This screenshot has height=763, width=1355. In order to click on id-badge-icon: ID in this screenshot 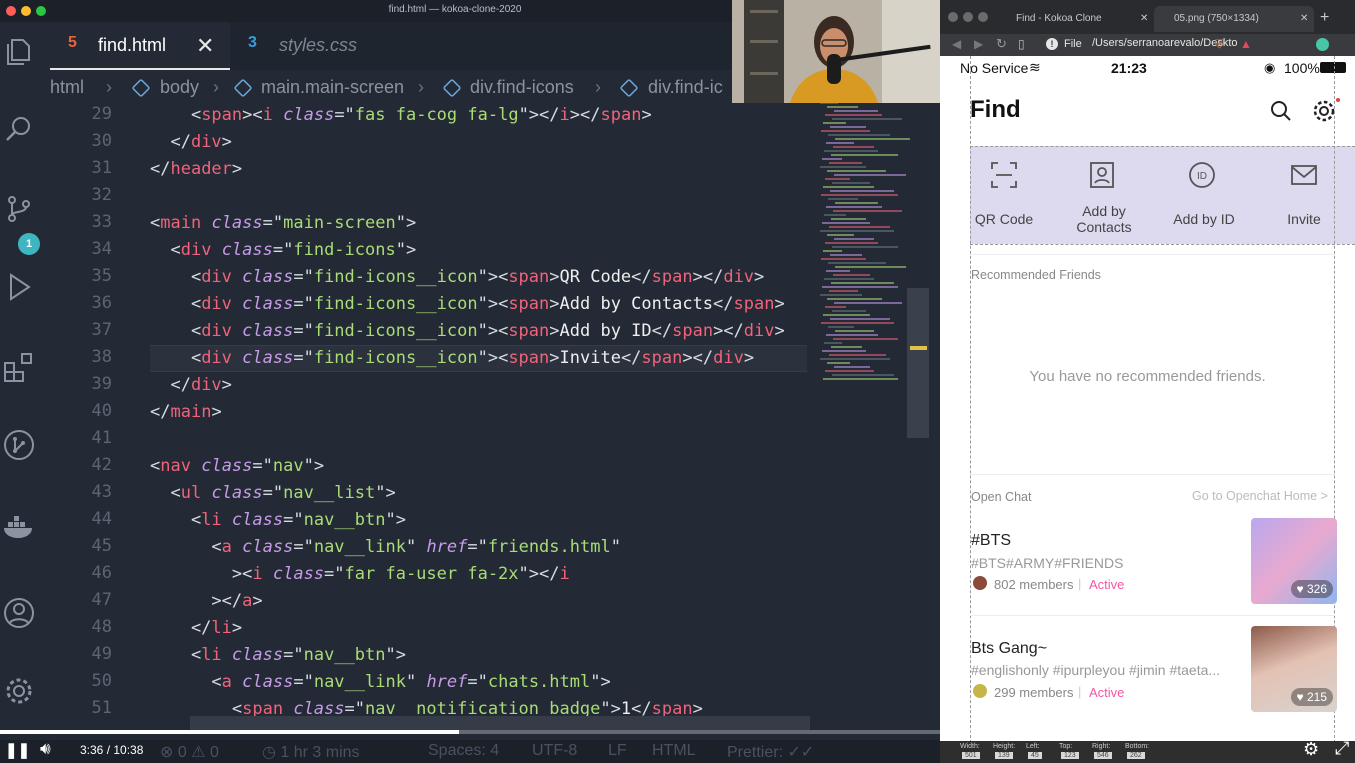, I will do `click(1202, 175)`.